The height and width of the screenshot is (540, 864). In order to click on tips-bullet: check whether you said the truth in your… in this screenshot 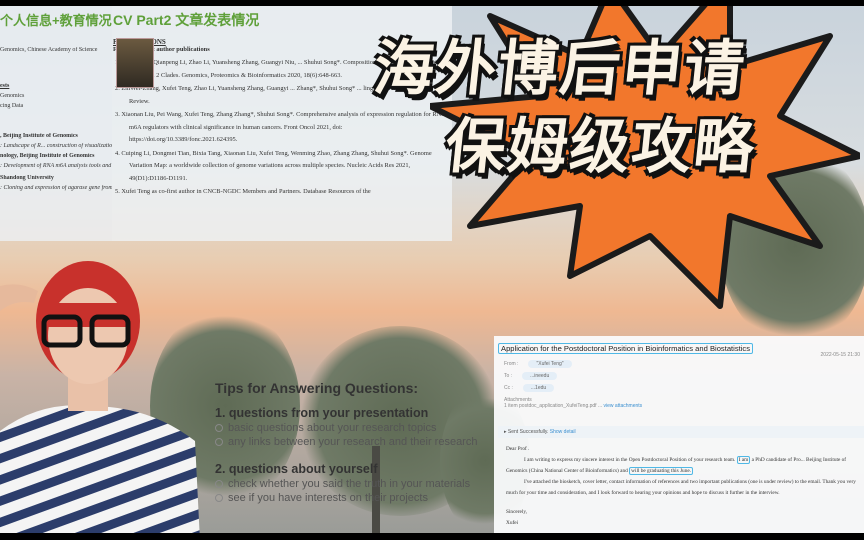, I will do `click(346, 484)`.